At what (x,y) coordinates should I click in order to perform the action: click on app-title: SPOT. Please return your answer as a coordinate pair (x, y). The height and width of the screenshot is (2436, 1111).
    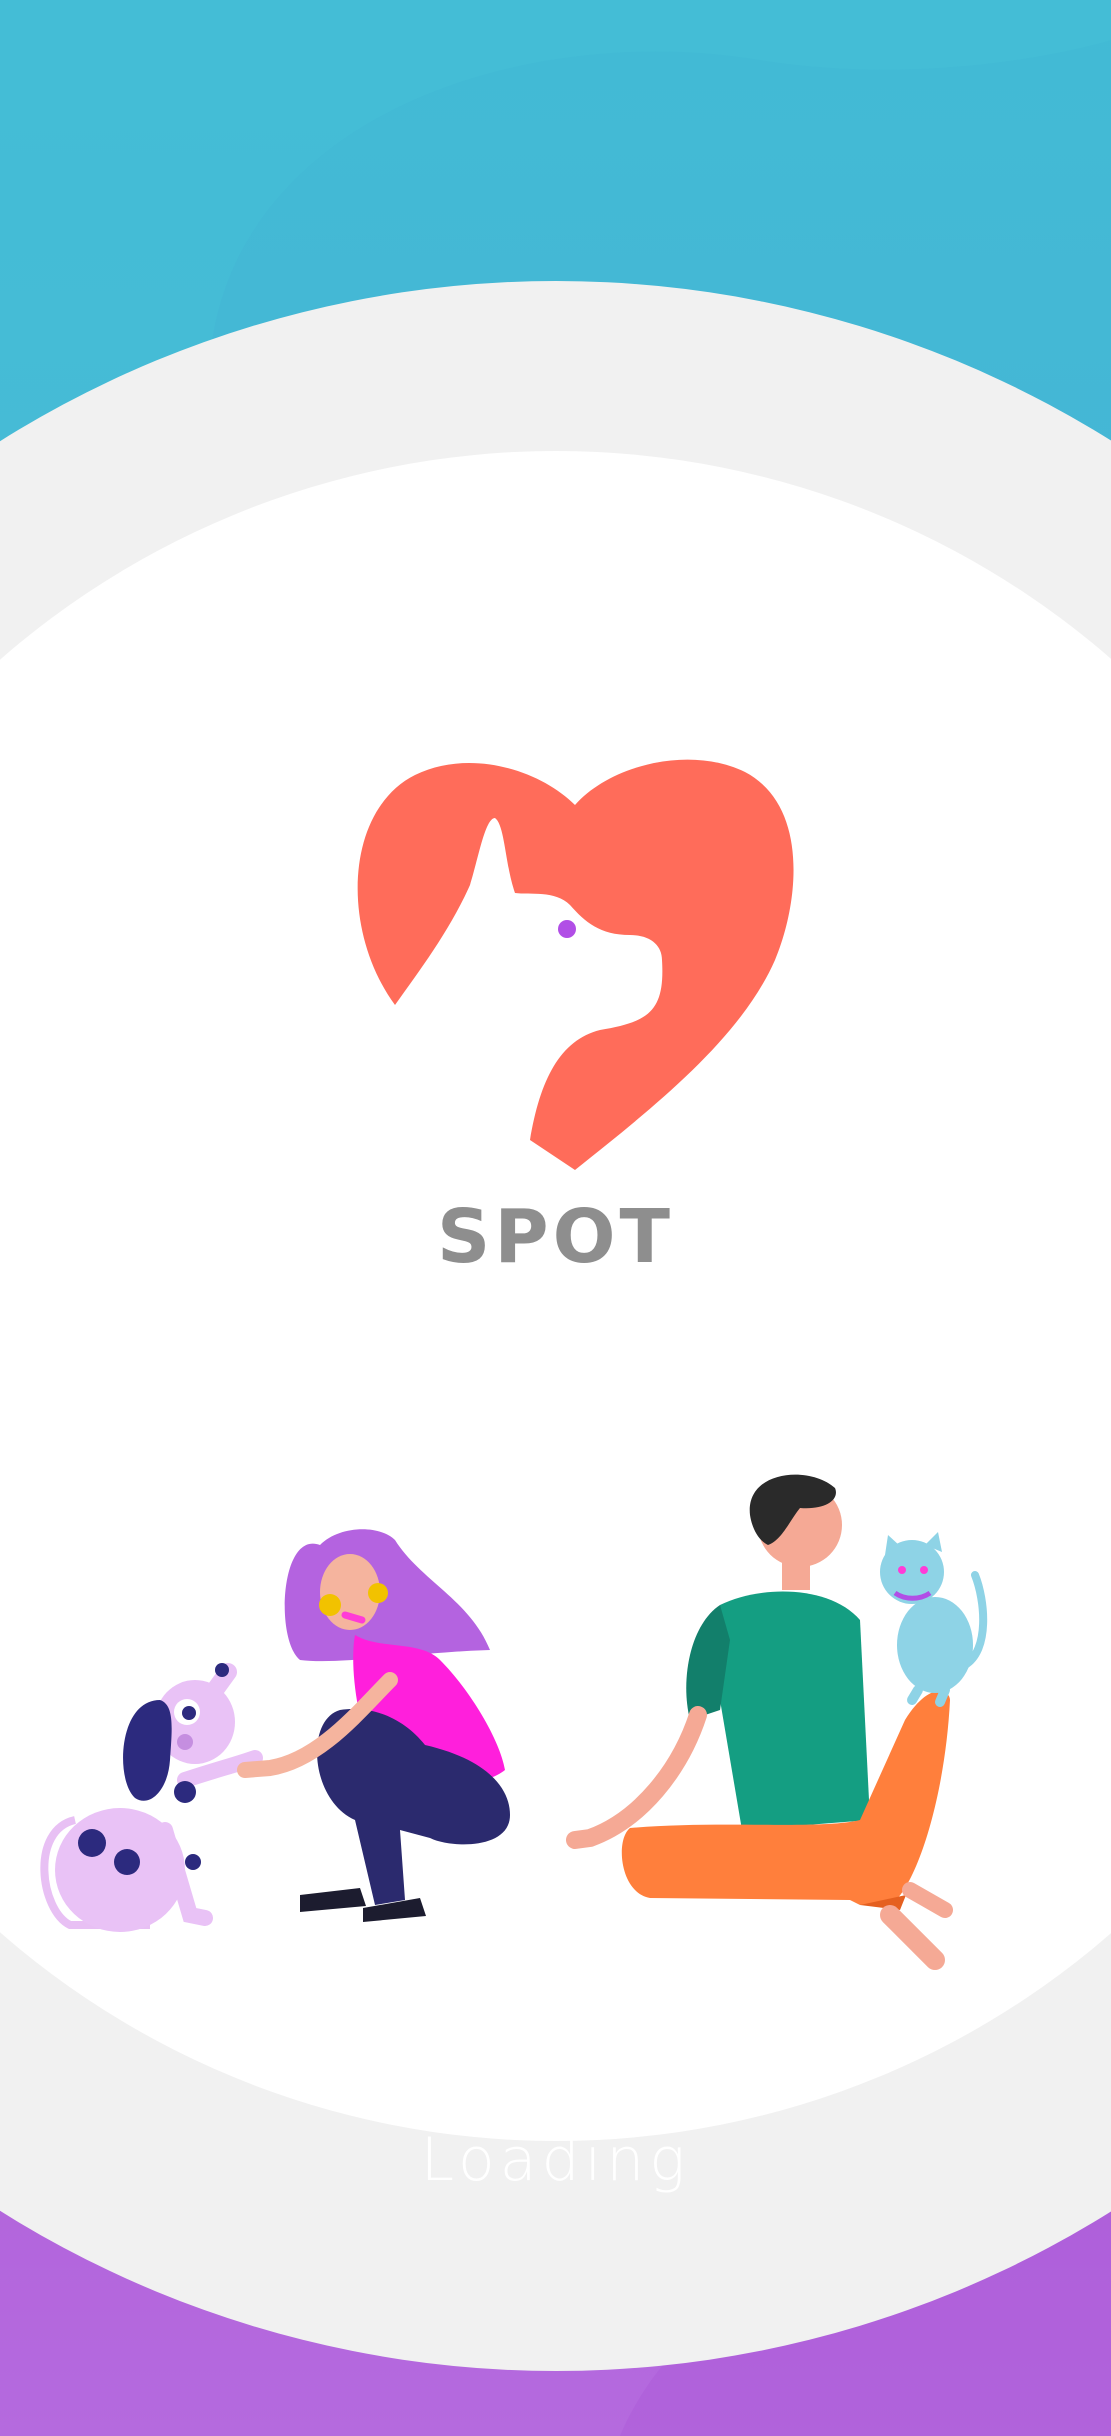
    Looking at the image, I should click on (555, 1237).